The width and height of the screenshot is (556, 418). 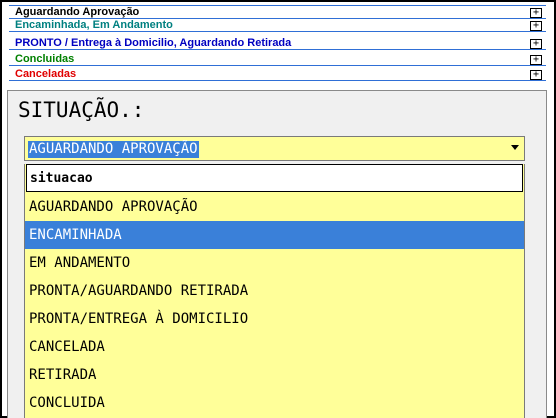 What do you see at coordinates (274, 403) in the screenshot?
I see `option-concluida: CONCLUIDA` at bounding box center [274, 403].